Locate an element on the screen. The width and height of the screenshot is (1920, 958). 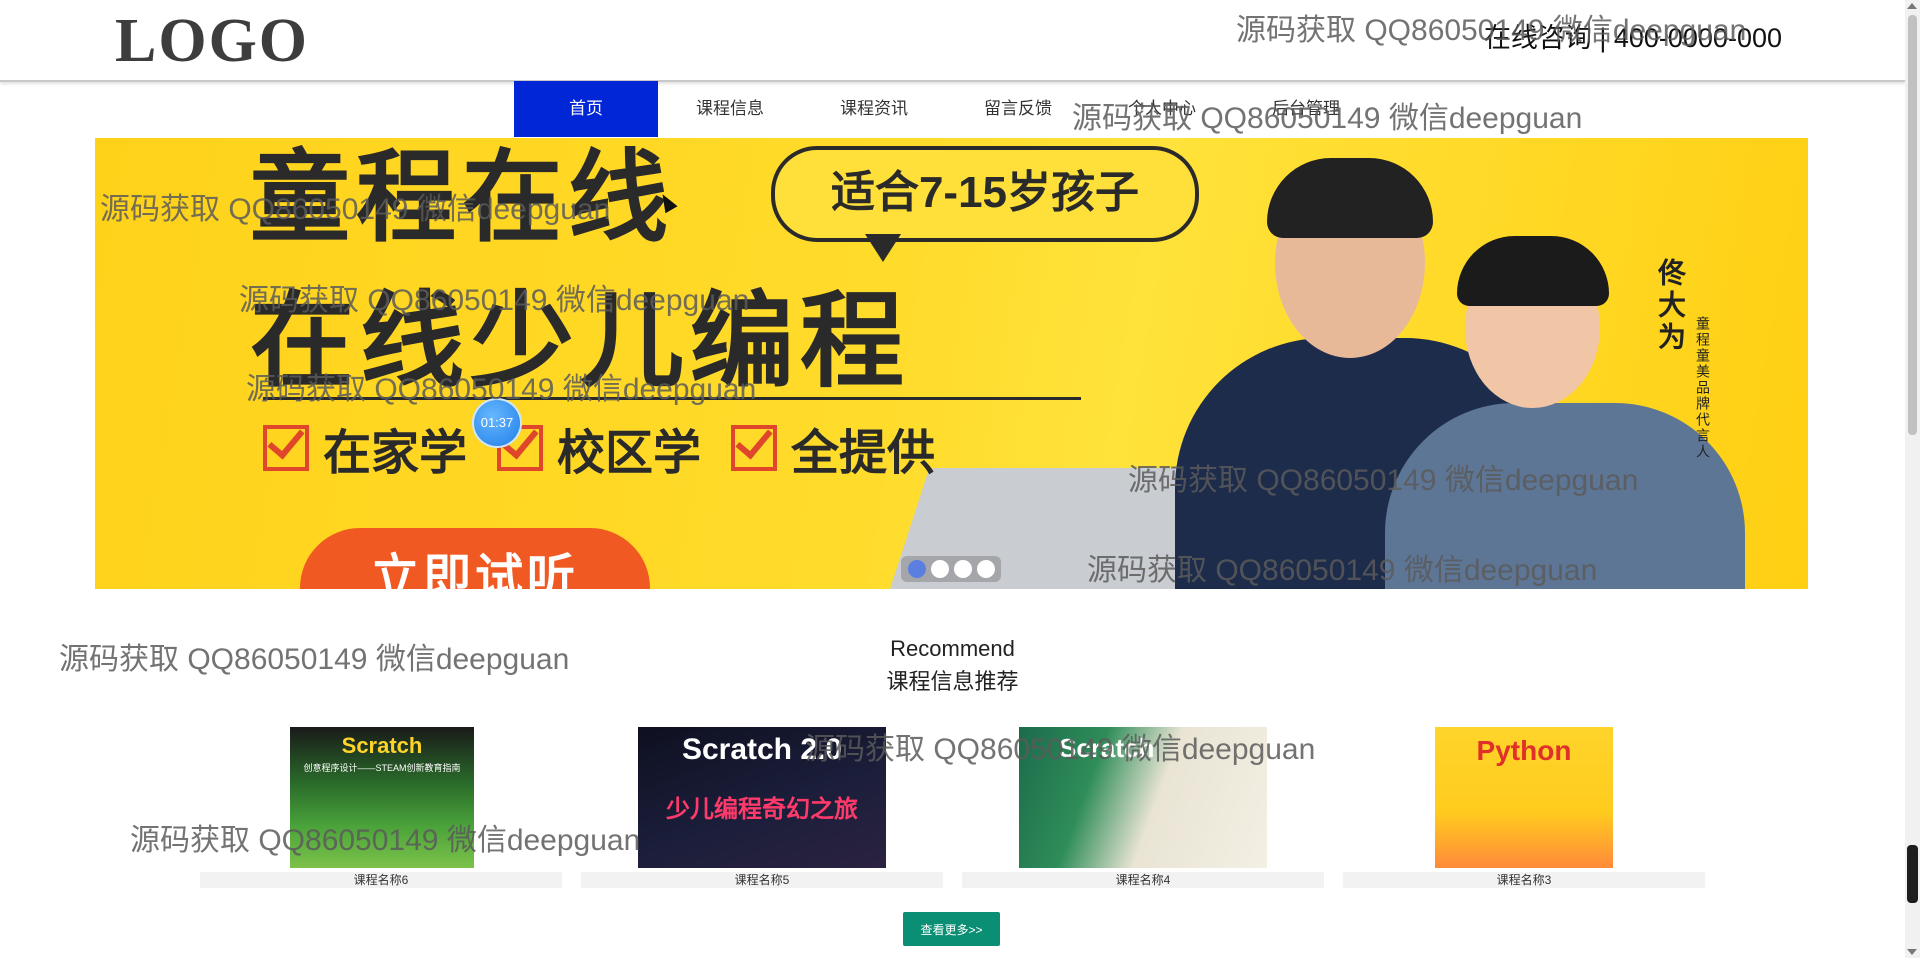
nav-item-feedback: 留言反馈 is located at coordinates (1018, 109).